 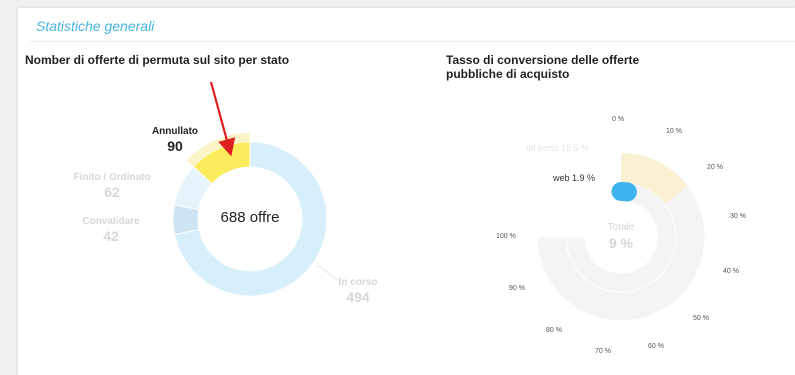 I want to click on series-label-tel-porto: tel porto 19.5 %, so click(x=557, y=148).